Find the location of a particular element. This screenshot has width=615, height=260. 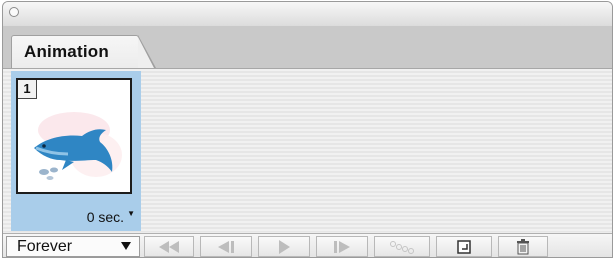

previous-frame-button is located at coordinates (226, 246).